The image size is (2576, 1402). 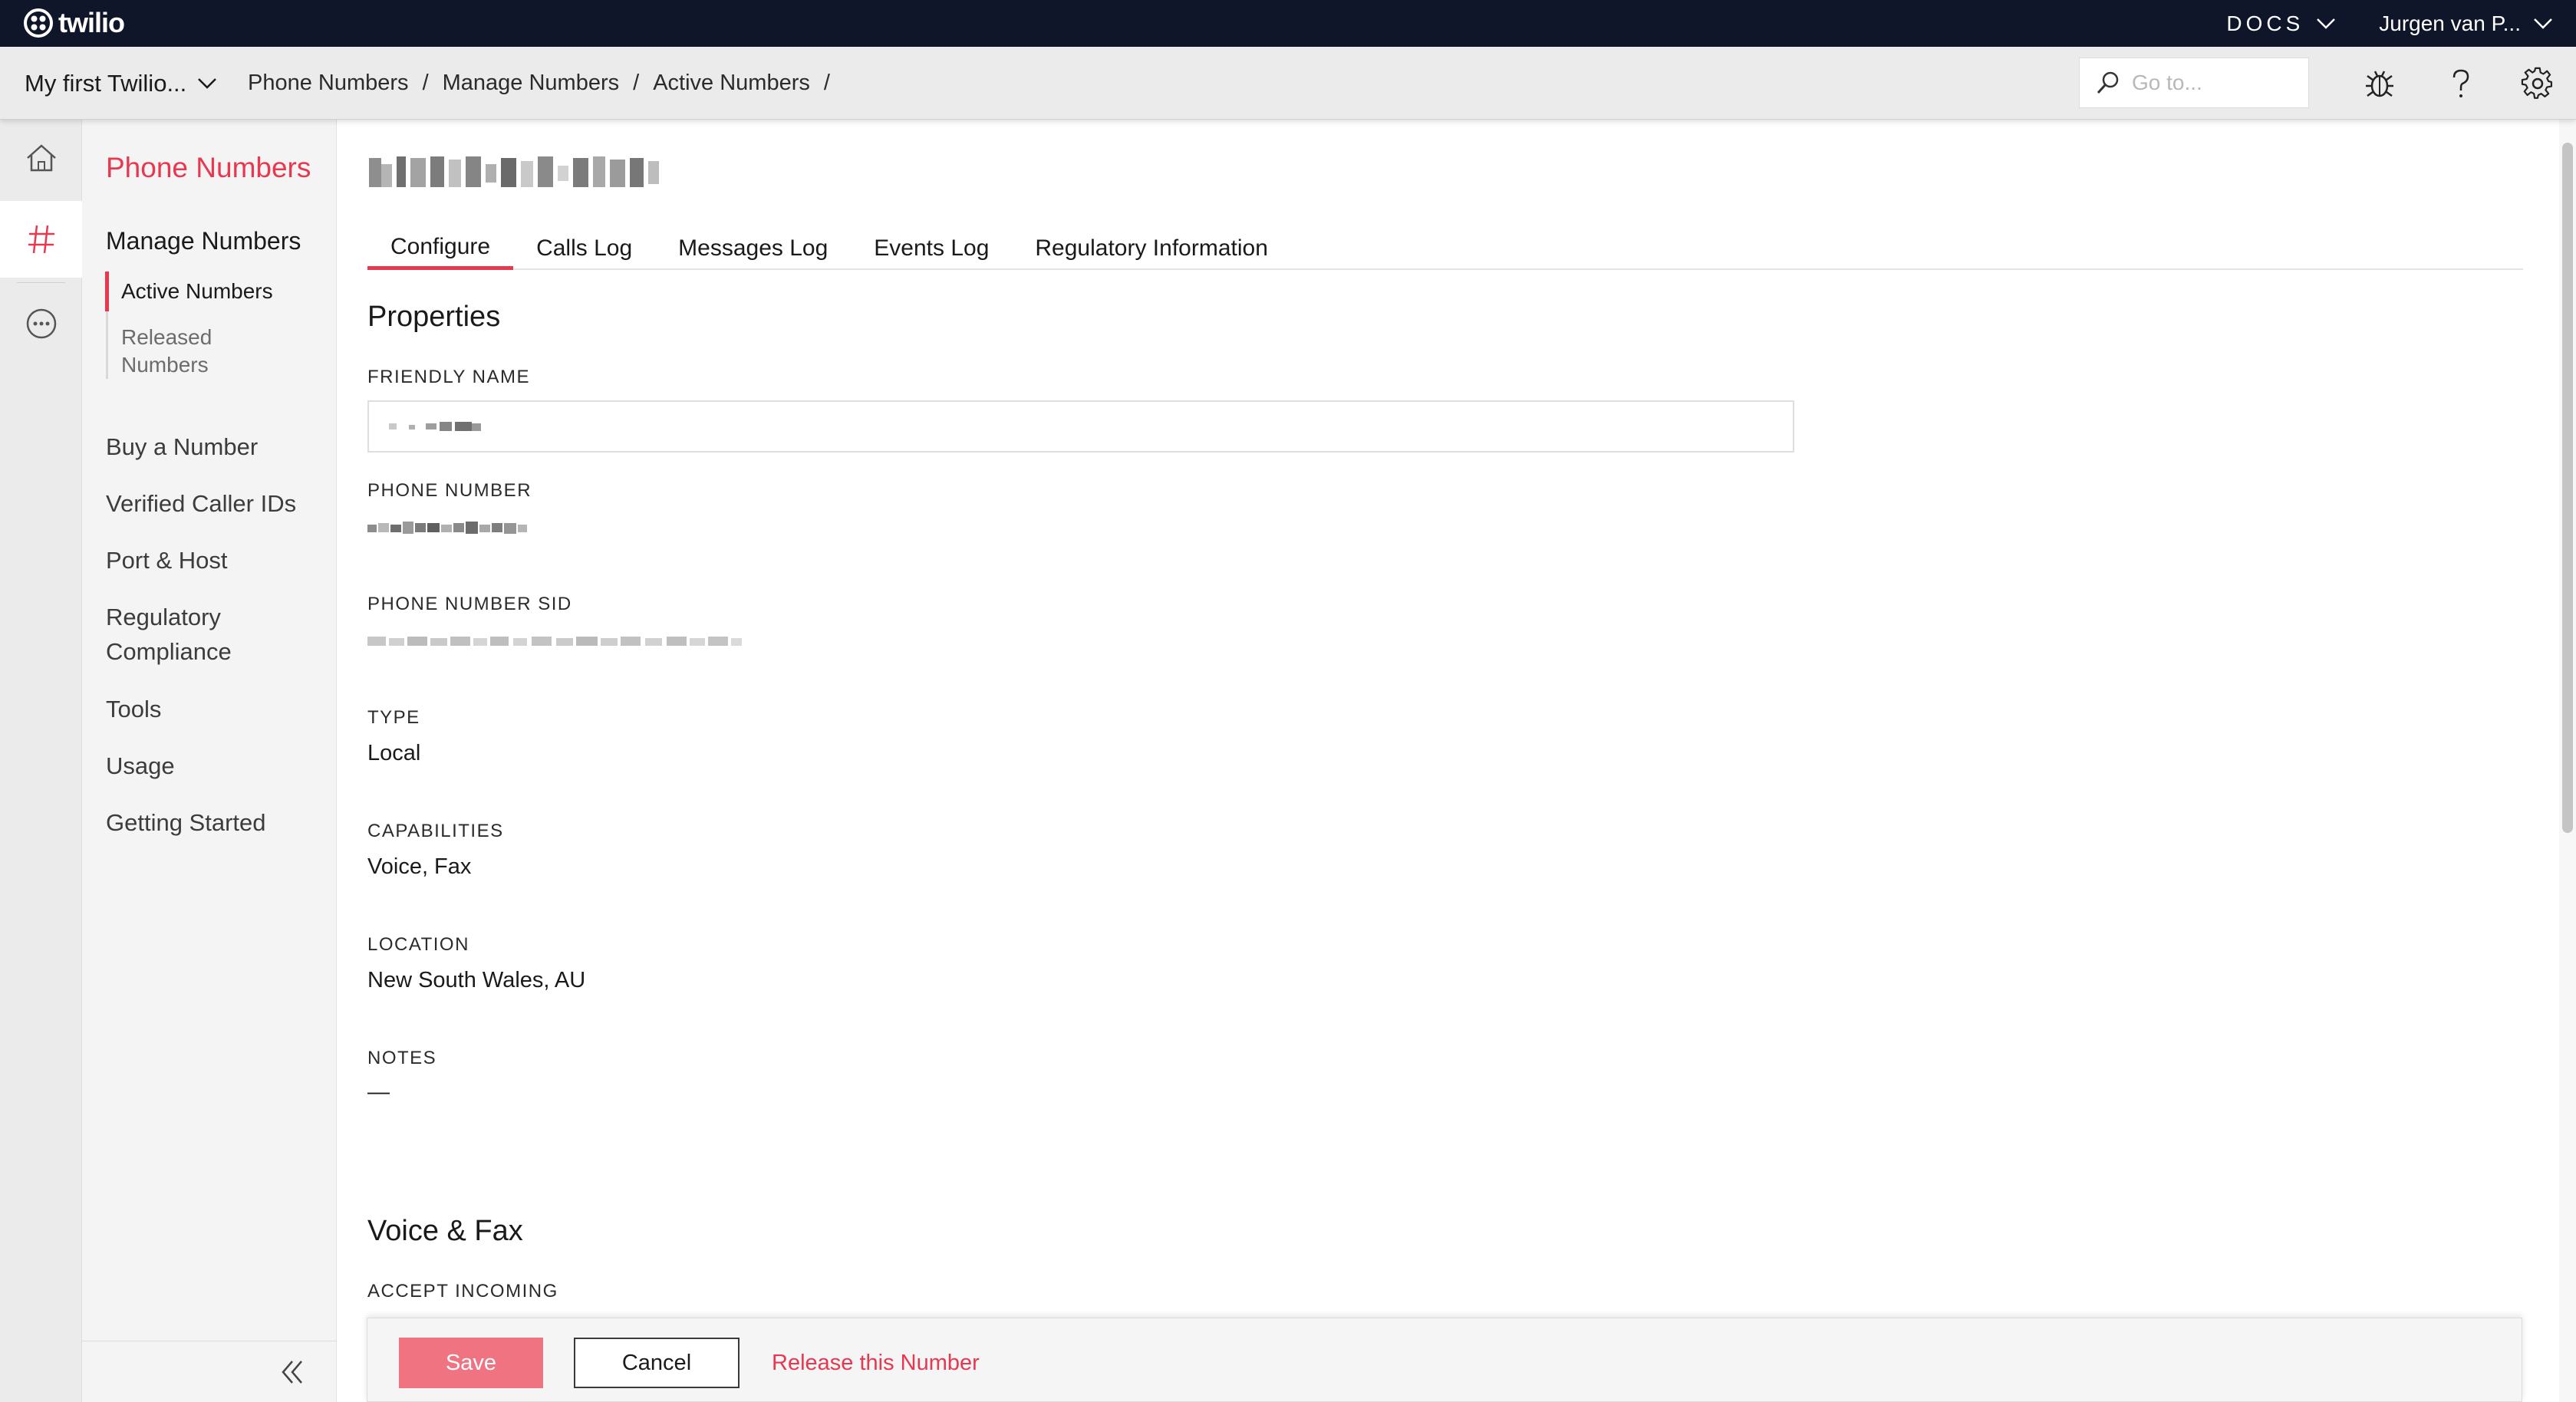 I want to click on type-label: TYPE, so click(x=393, y=717).